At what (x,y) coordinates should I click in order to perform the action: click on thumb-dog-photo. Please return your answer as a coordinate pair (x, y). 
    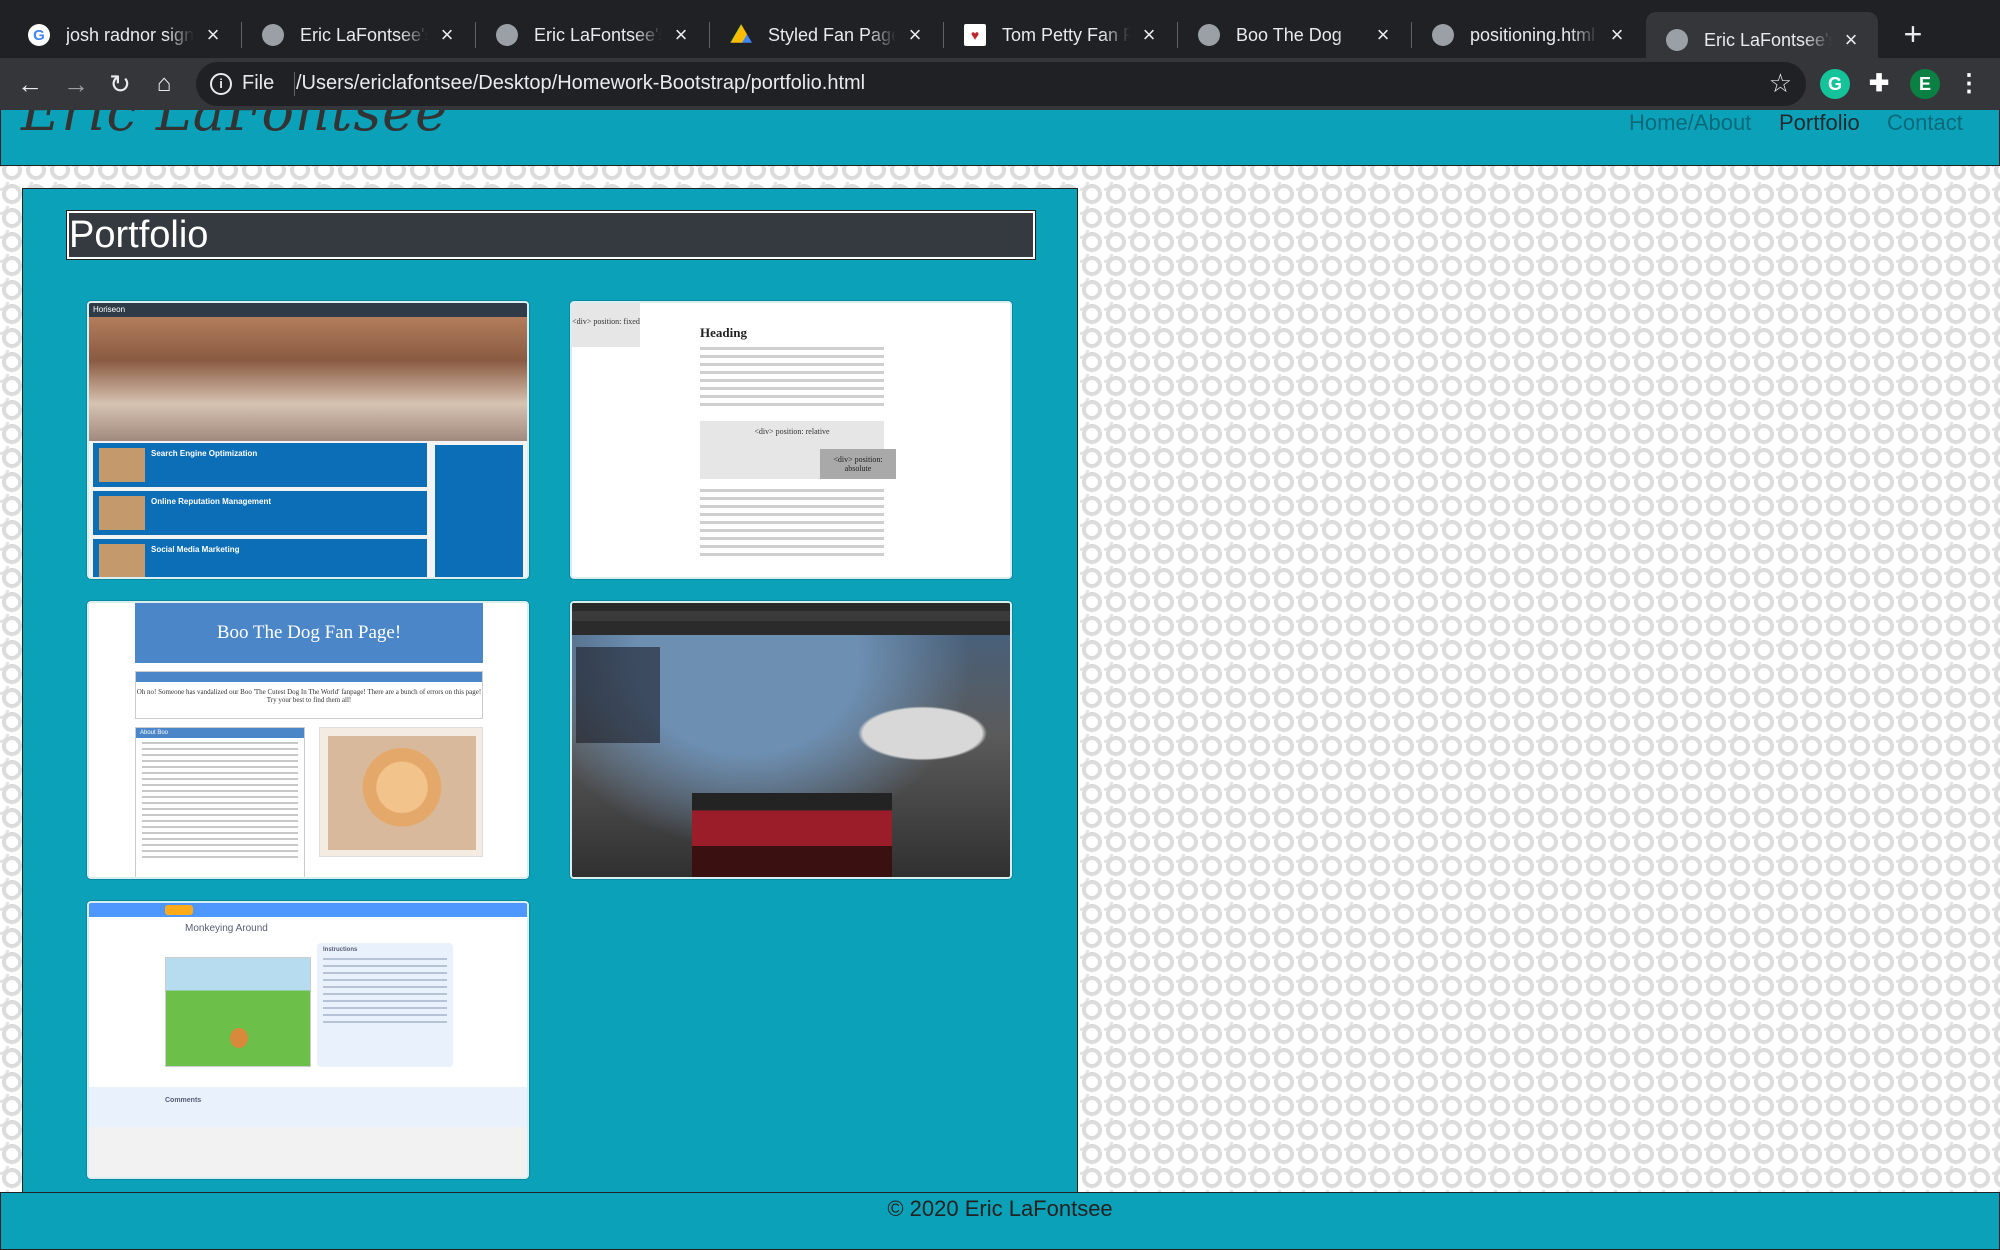
    Looking at the image, I should click on (401, 792).